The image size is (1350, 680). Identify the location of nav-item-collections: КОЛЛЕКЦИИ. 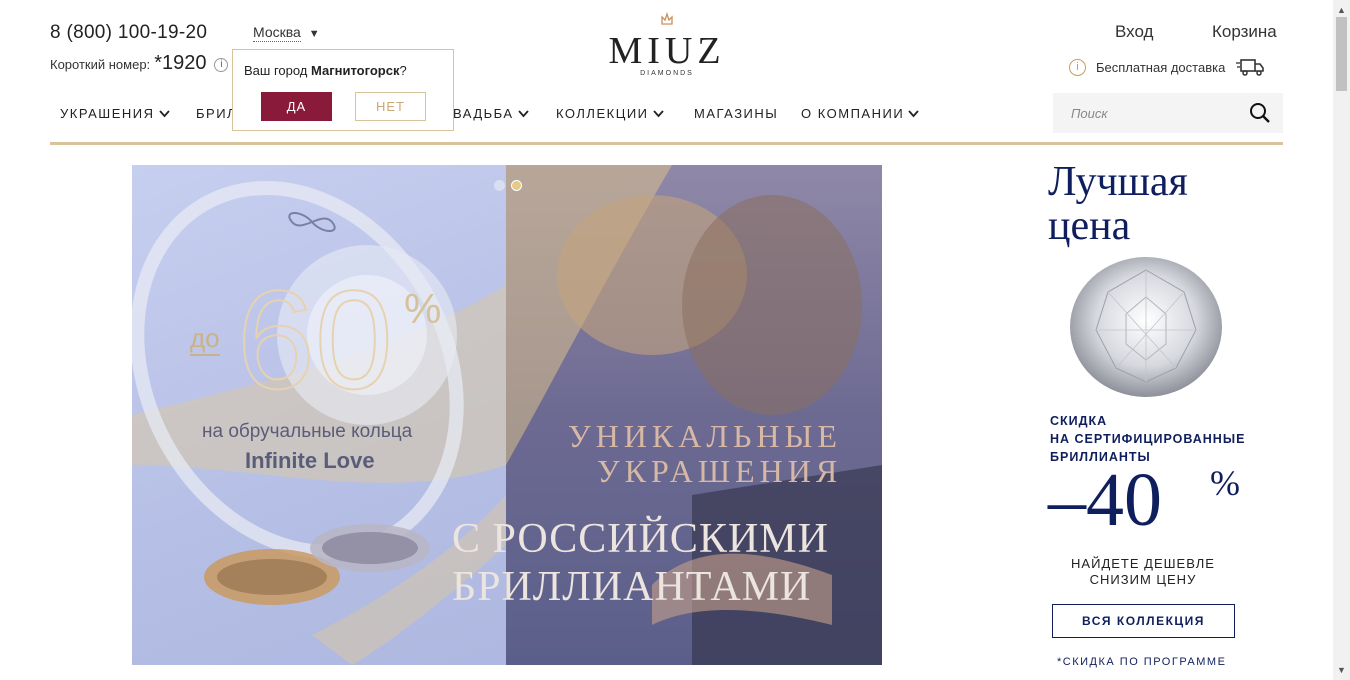
(610, 113).